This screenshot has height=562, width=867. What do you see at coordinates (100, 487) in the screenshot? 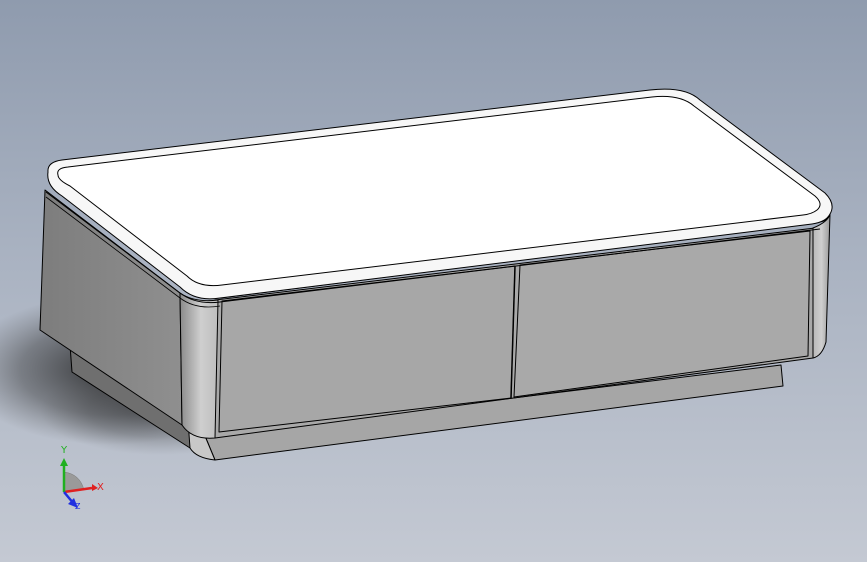
I see `triad-x-label: X` at bounding box center [100, 487].